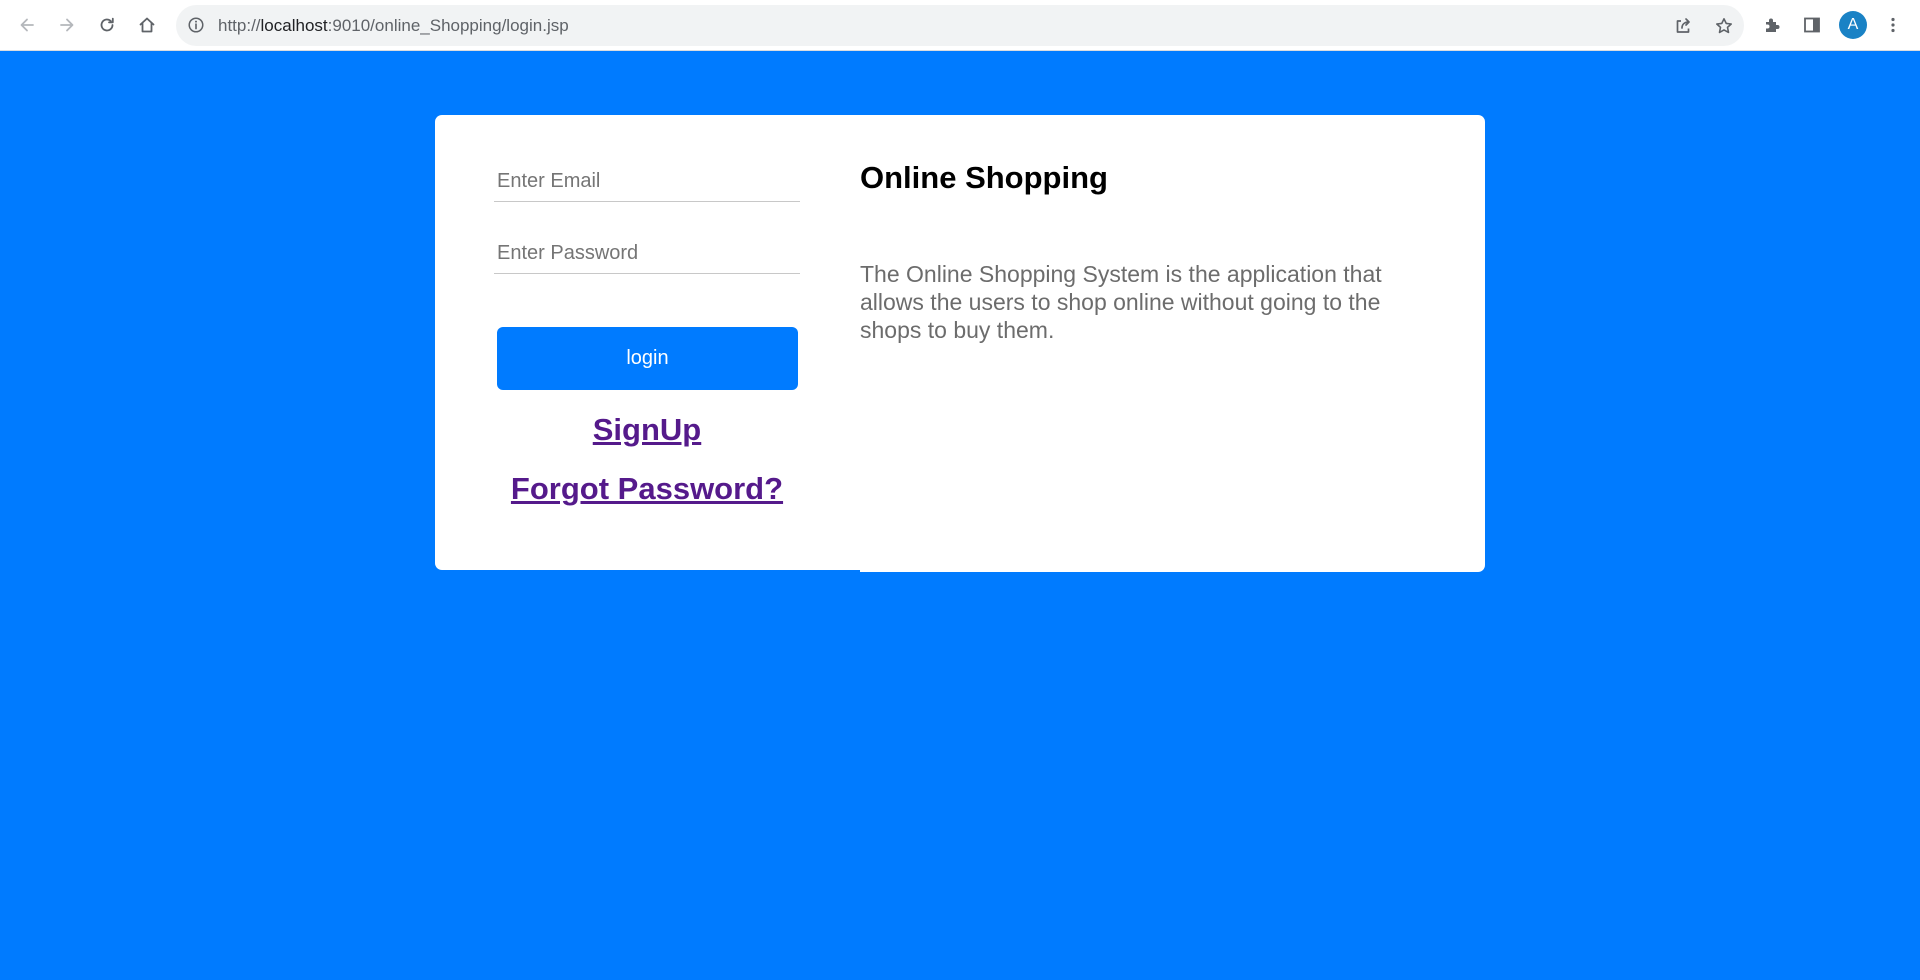  What do you see at coordinates (239, 25) in the screenshot?
I see `url-scheme: http://` at bounding box center [239, 25].